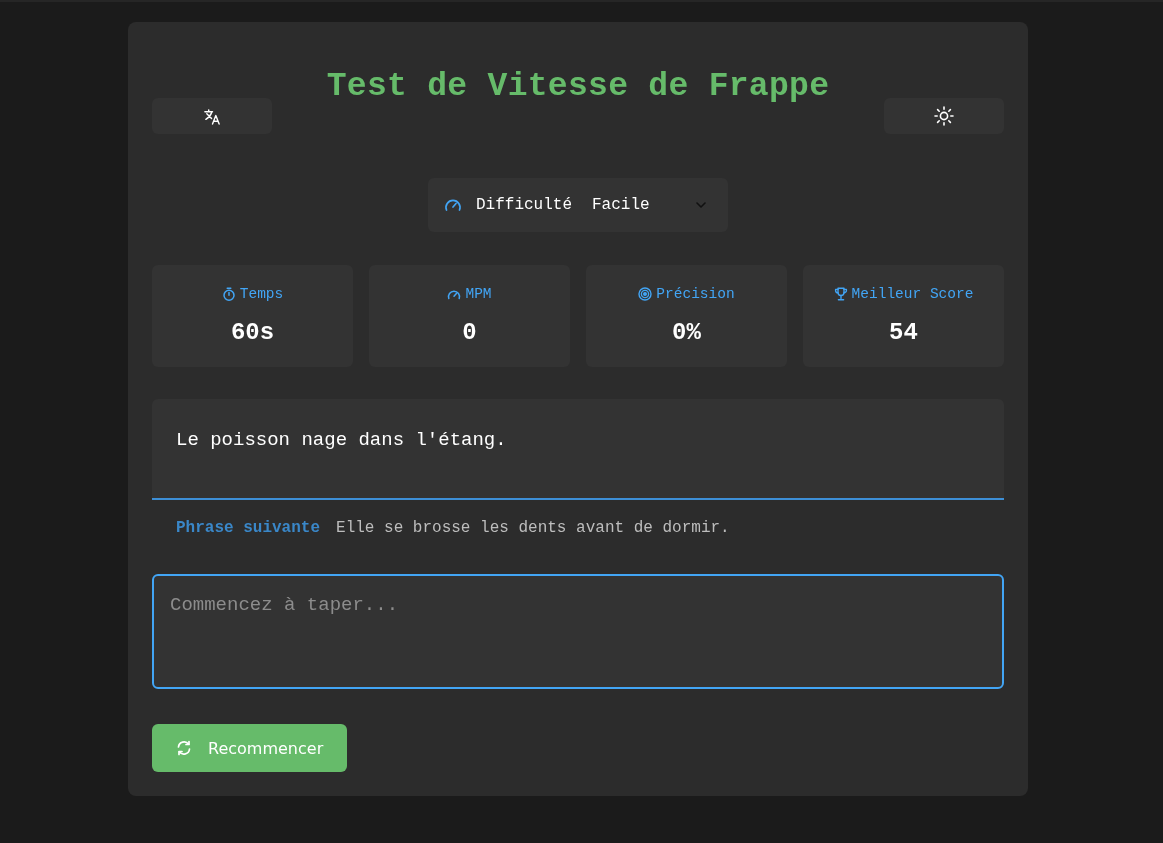  I want to click on language-button, so click(212, 116).